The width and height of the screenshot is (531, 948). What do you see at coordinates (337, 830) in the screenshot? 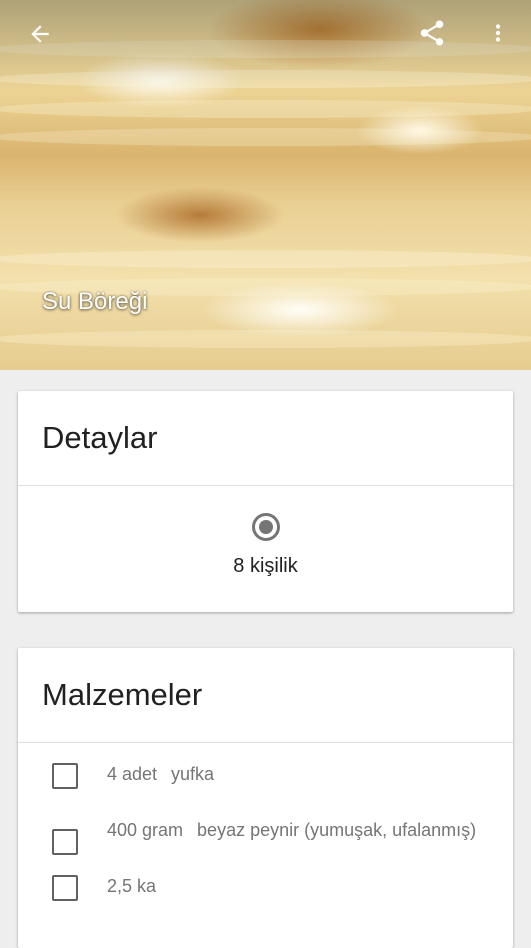
I see `ingredient-name: beyaz peynir (yumuşak, ufalanmış)` at bounding box center [337, 830].